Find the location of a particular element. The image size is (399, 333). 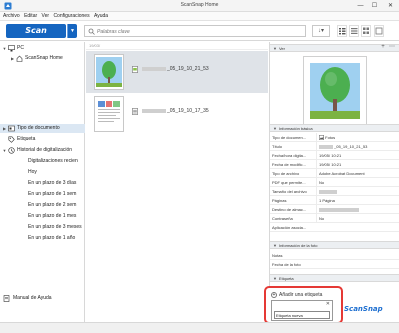

tree-label-tag: Etiqueta is located at coordinates (26, 139).